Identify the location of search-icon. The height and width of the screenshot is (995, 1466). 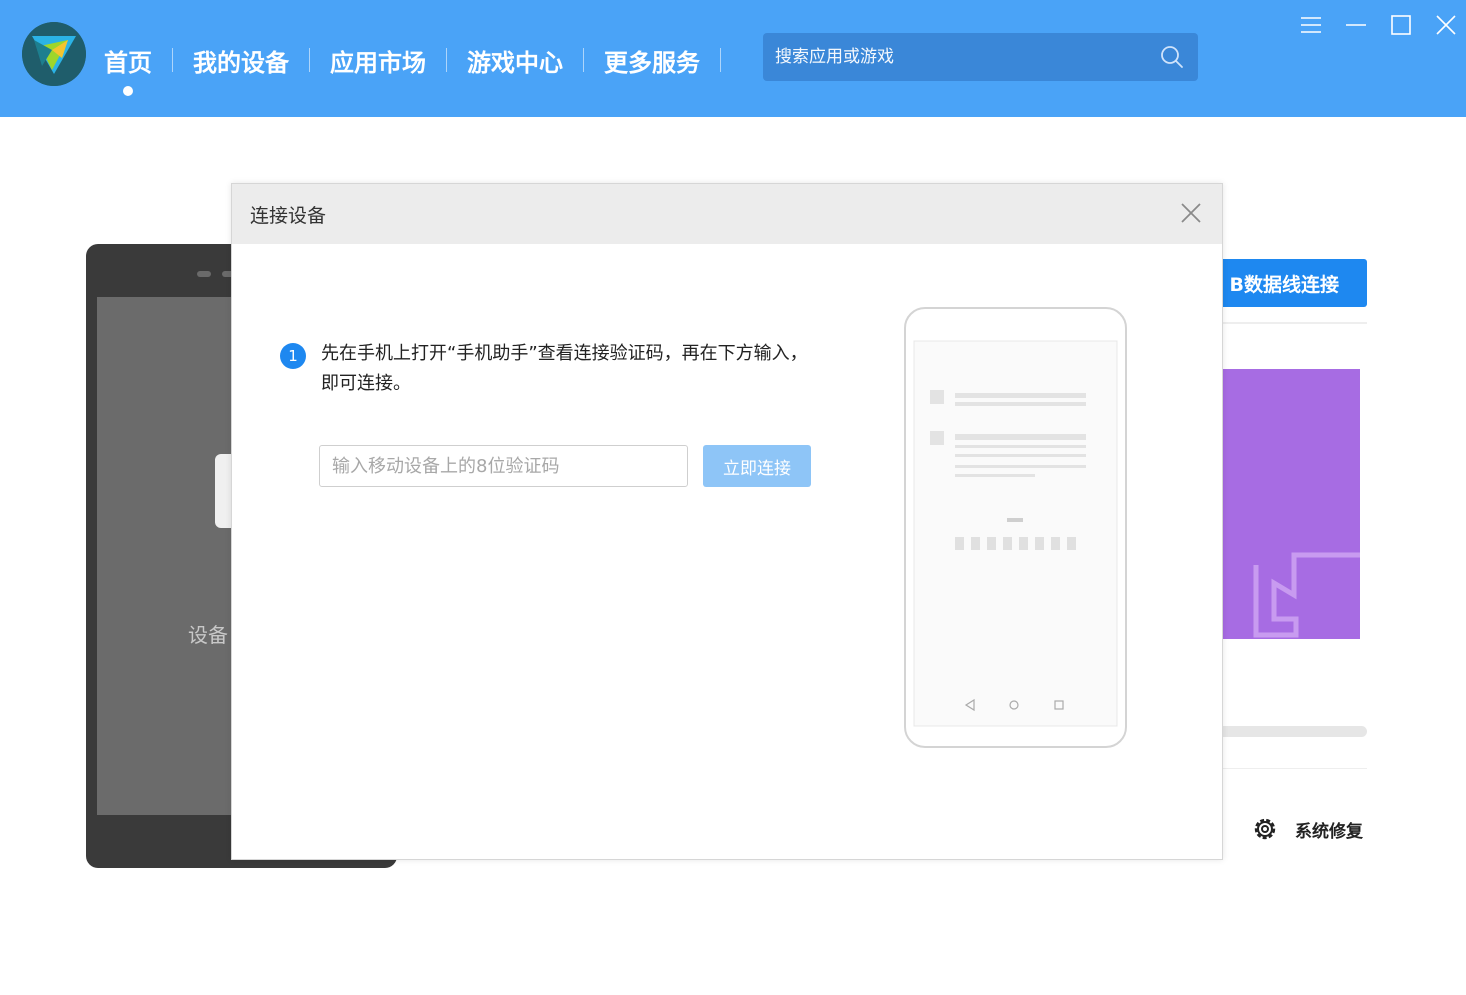
(1172, 57).